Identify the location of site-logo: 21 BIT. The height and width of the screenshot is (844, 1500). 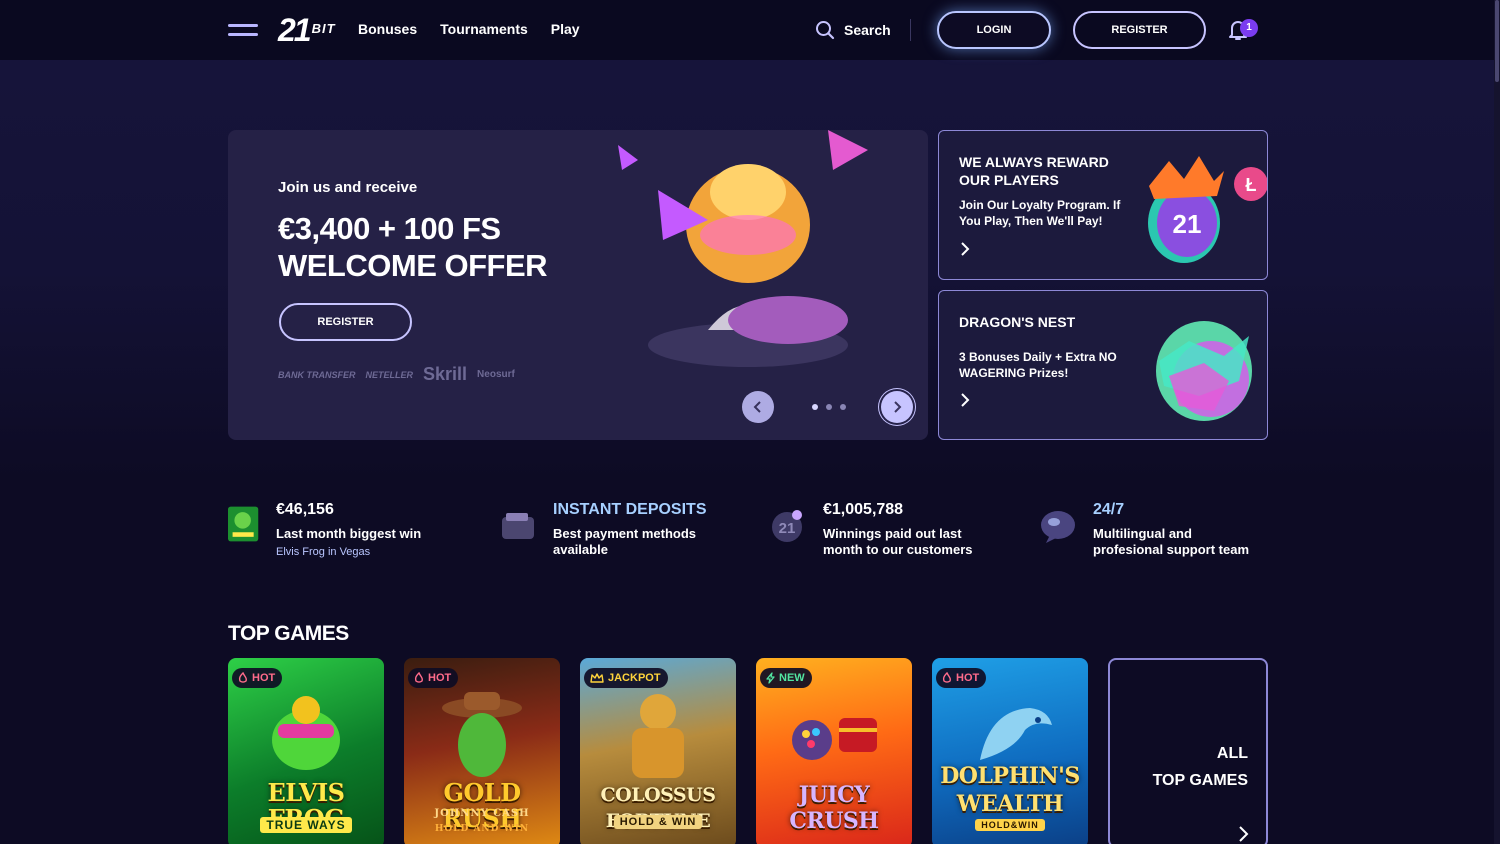
(307, 29).